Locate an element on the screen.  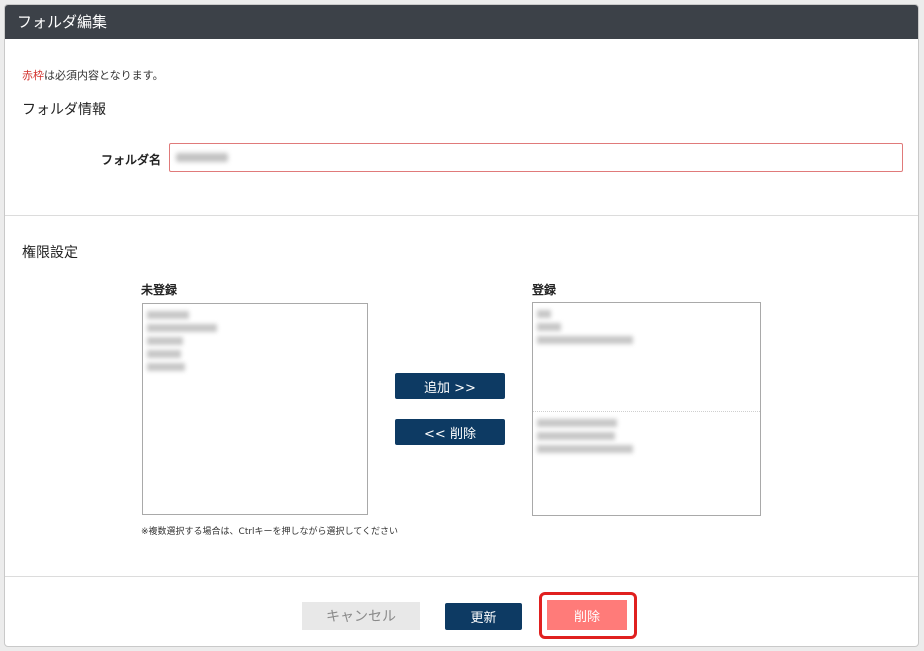
dialog-title: フォルダ編集 is located at coordinates (461, 22).